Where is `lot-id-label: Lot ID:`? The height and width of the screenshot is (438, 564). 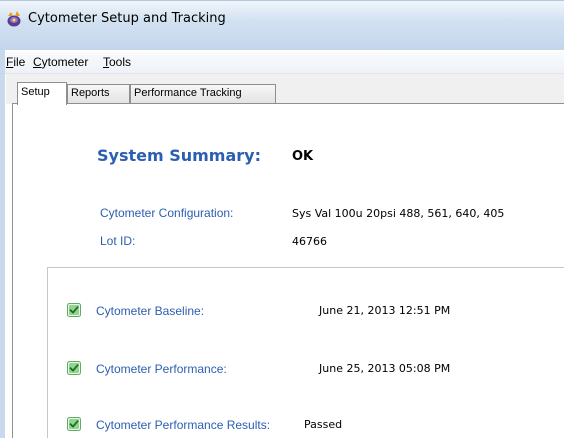
lot-id-label: Lot ID: is located at coordinates (118, 241).